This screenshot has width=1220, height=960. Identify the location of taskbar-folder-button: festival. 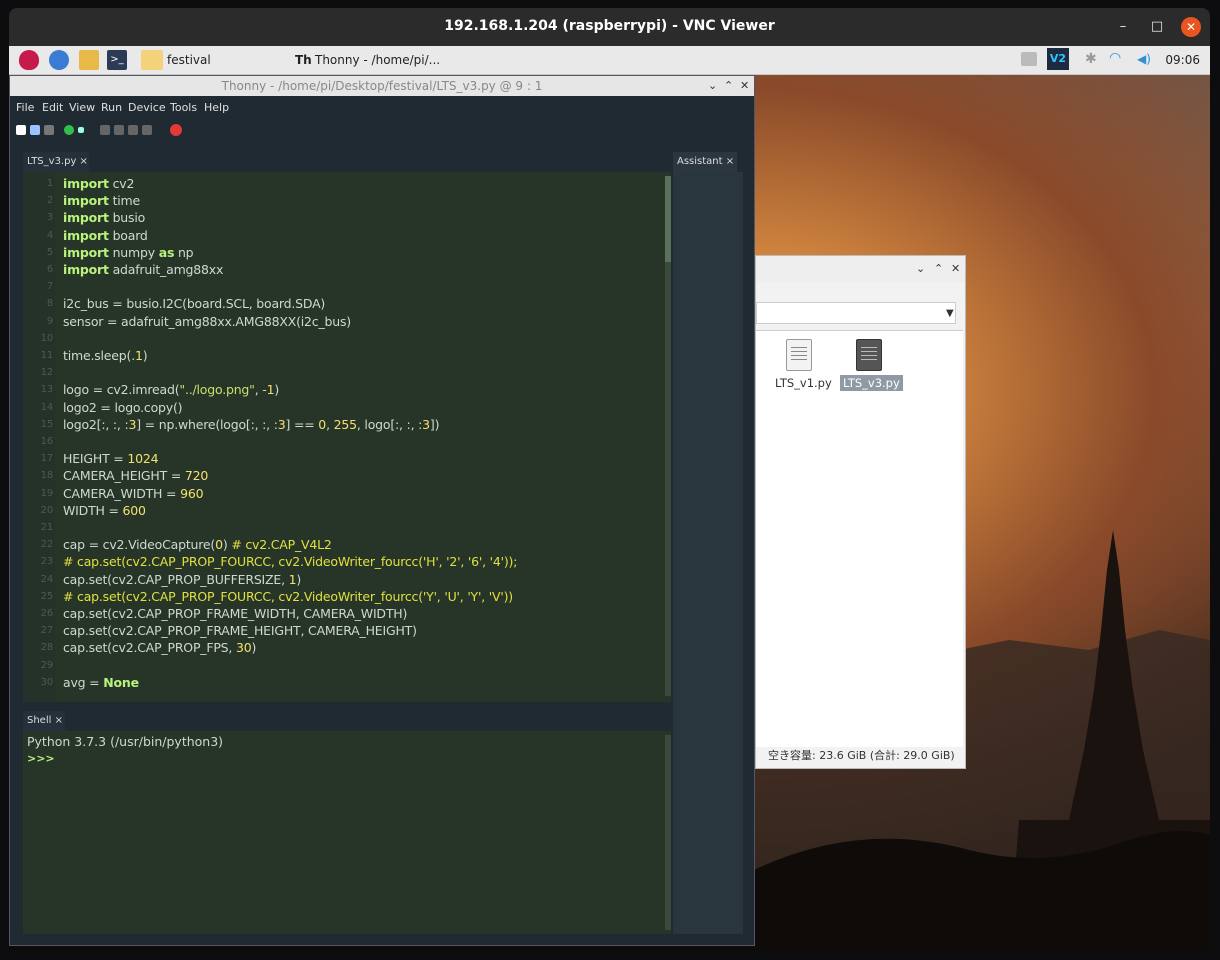
(209, 60).